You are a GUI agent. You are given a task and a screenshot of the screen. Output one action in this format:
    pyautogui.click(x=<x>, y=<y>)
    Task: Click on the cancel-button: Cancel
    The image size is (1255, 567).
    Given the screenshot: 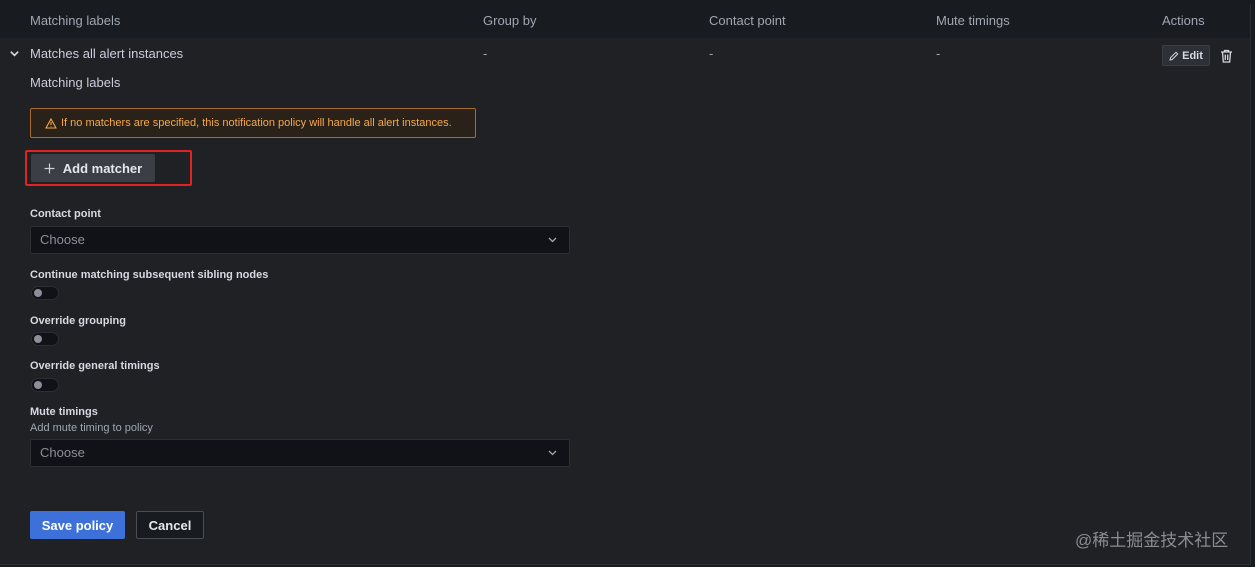 What is the action you would take?
    pyautogui.click(x=170, y=525)
    